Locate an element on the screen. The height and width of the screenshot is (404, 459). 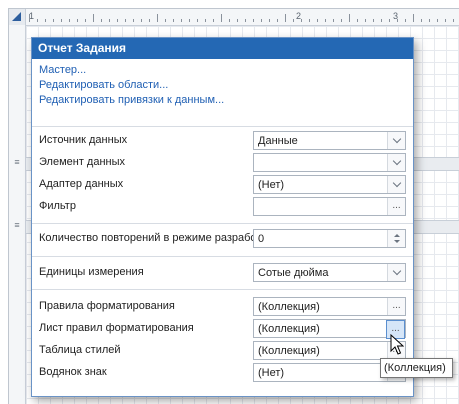
property-label: Фильтр is located at coordinates (57, 206).